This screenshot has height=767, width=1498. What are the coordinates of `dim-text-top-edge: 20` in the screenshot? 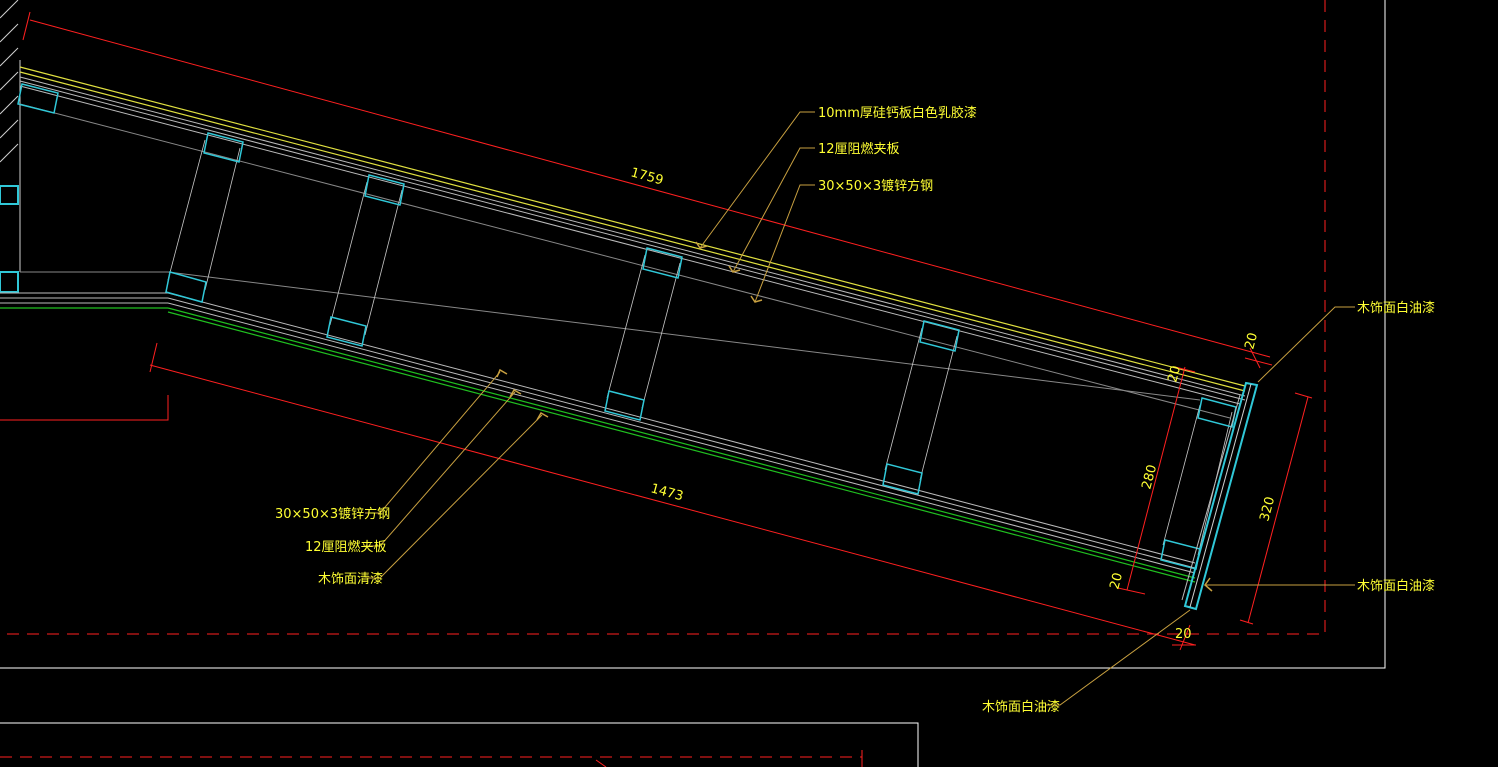 It's located at (1251, 341).